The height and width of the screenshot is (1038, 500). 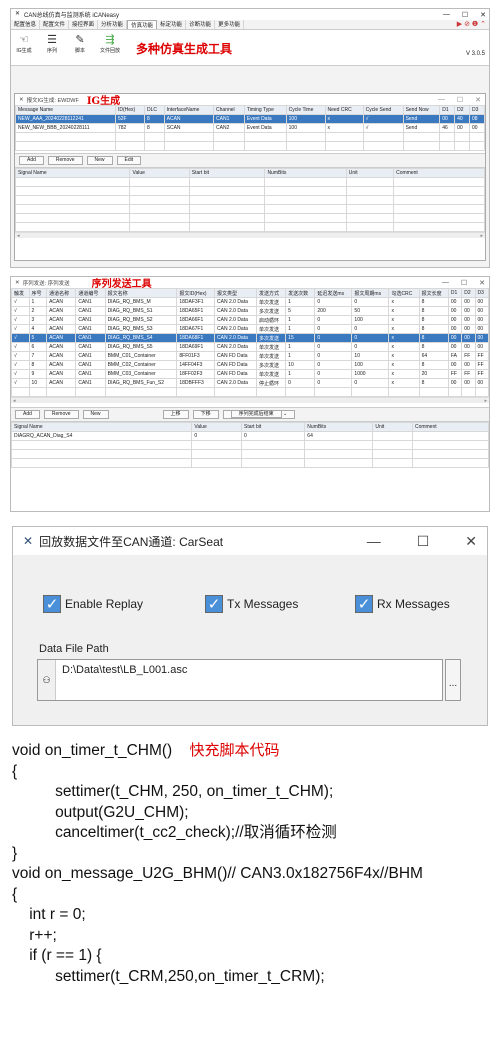 What do you see at coordinates (55, 24) in the screenshot?
I see `menu-config-file: 配置文件` at bounding box center [55, 24].